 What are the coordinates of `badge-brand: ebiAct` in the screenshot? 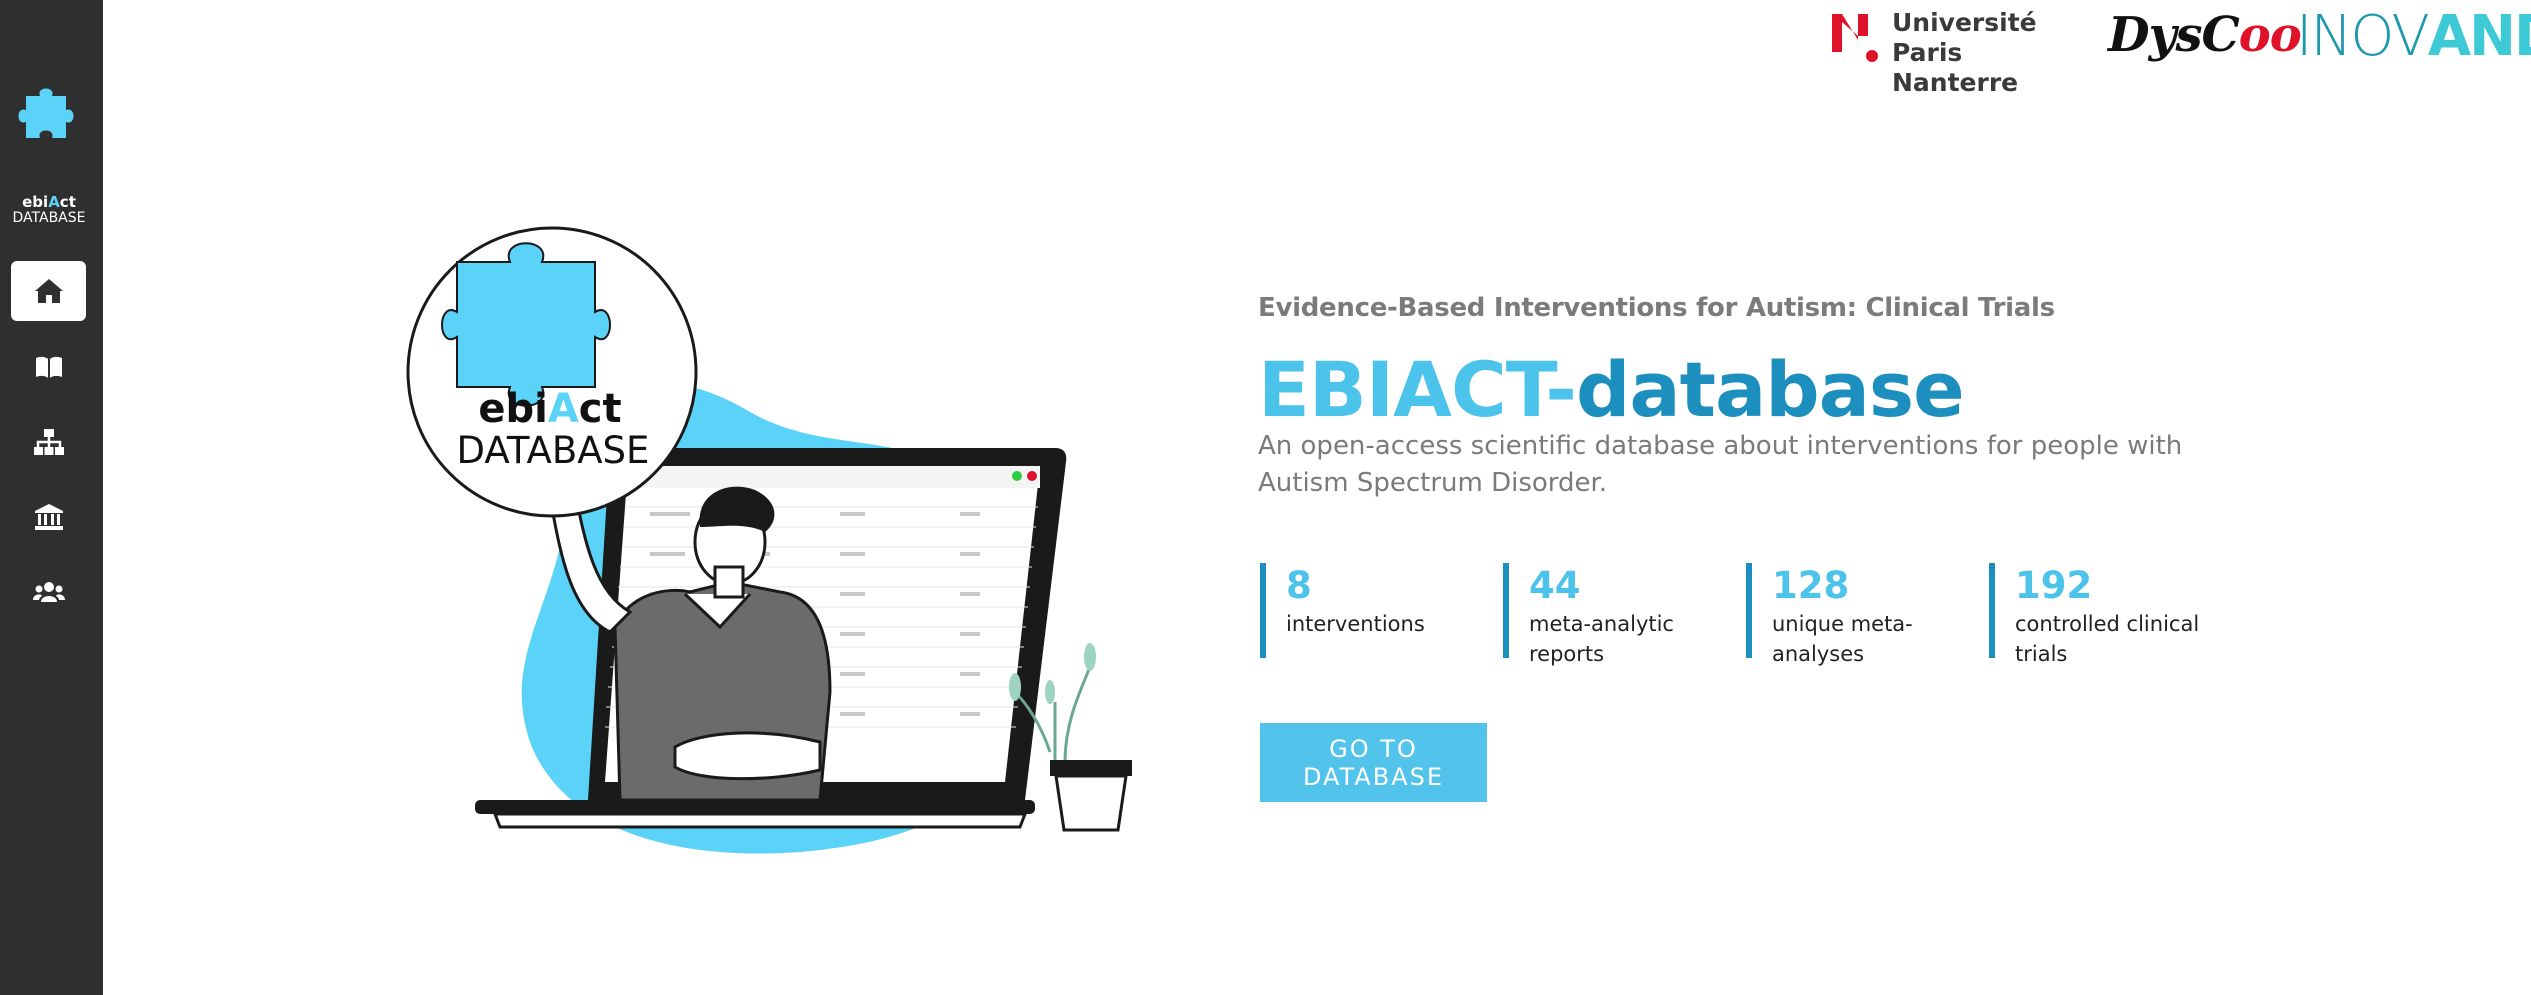 It's located at (550, 409).